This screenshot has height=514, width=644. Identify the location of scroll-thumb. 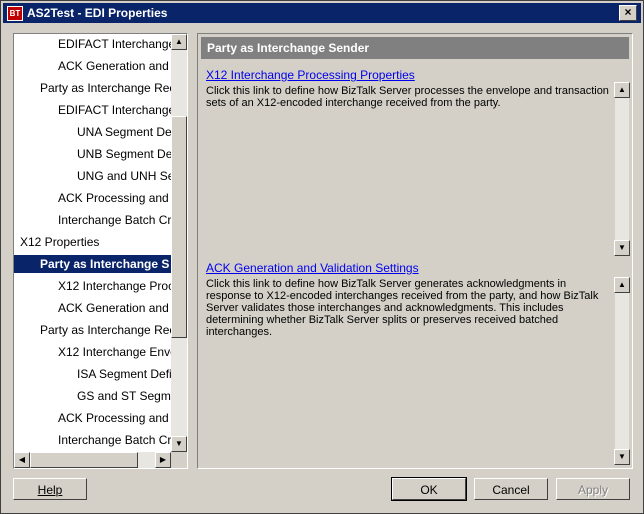
(179, 227).